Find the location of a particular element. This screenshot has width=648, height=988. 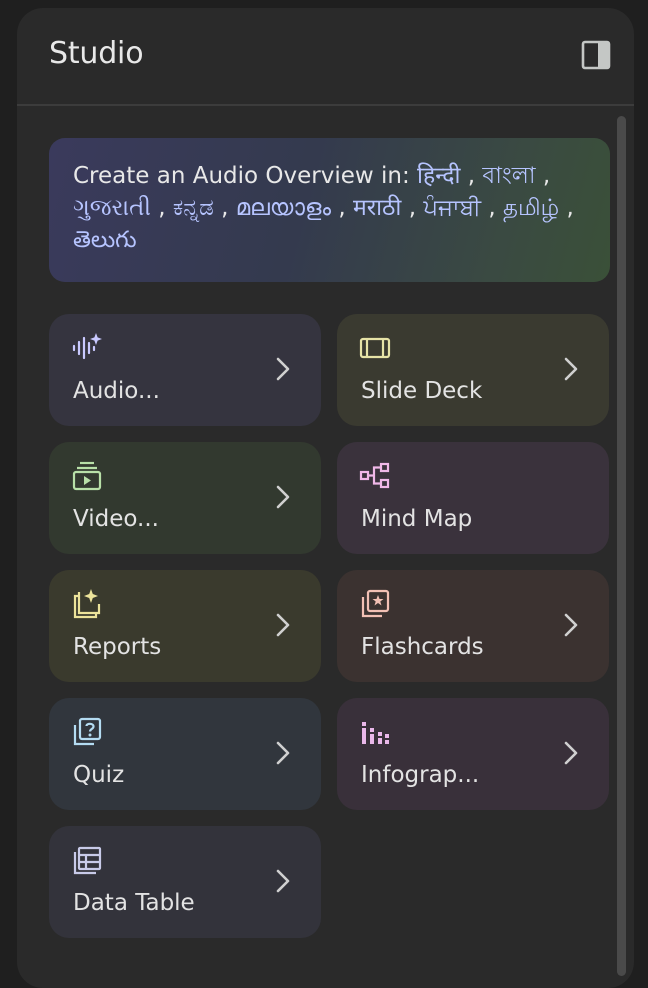

audio-sparkle-icon is located at coordinates (87, 348).